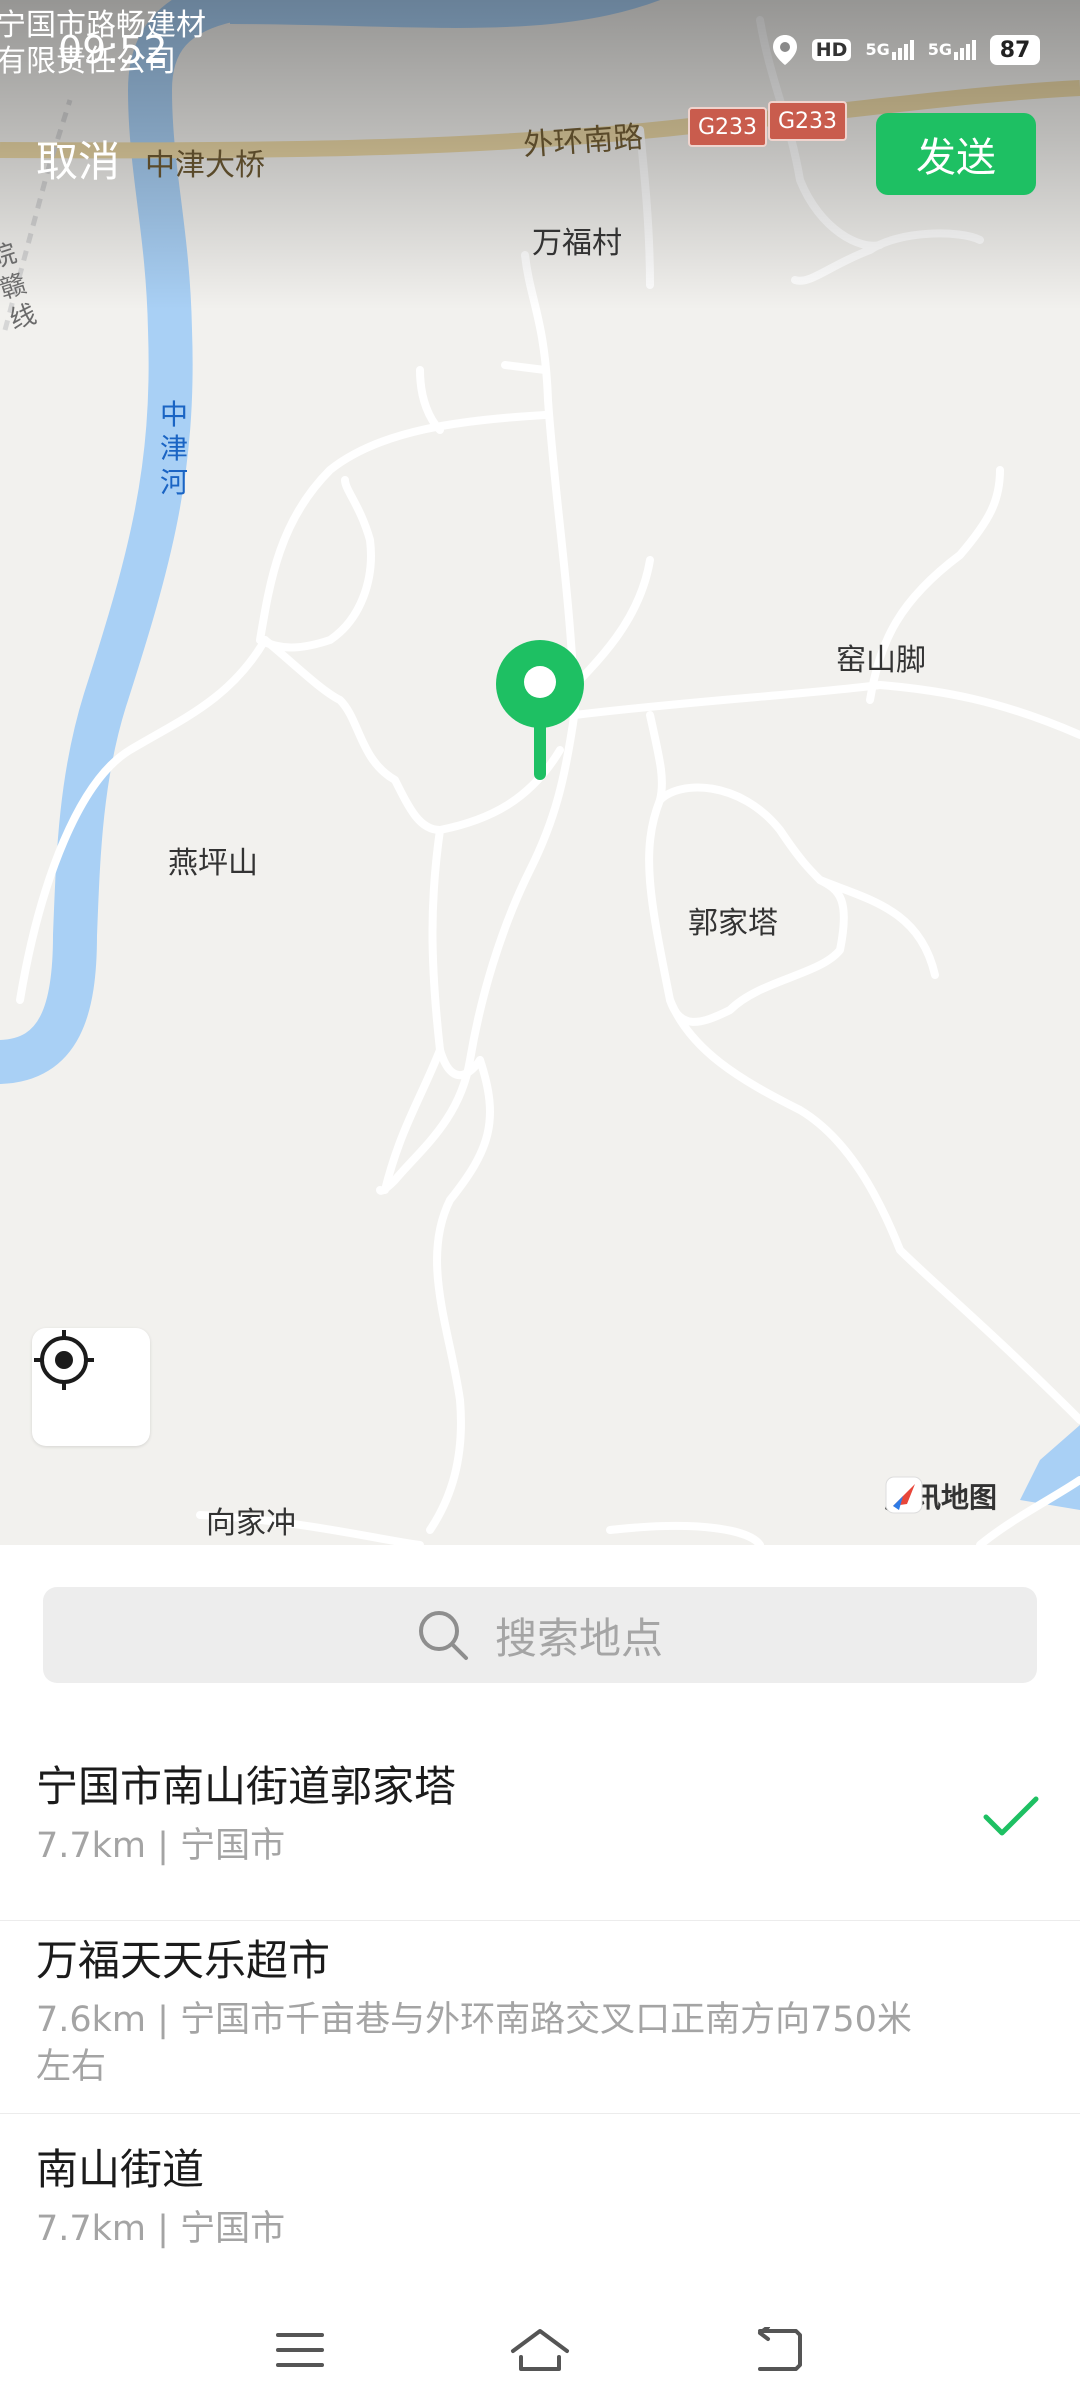 This screenshot has width=1080, height=2408. I want to click on hd-icon: HD, so click(831, 50).